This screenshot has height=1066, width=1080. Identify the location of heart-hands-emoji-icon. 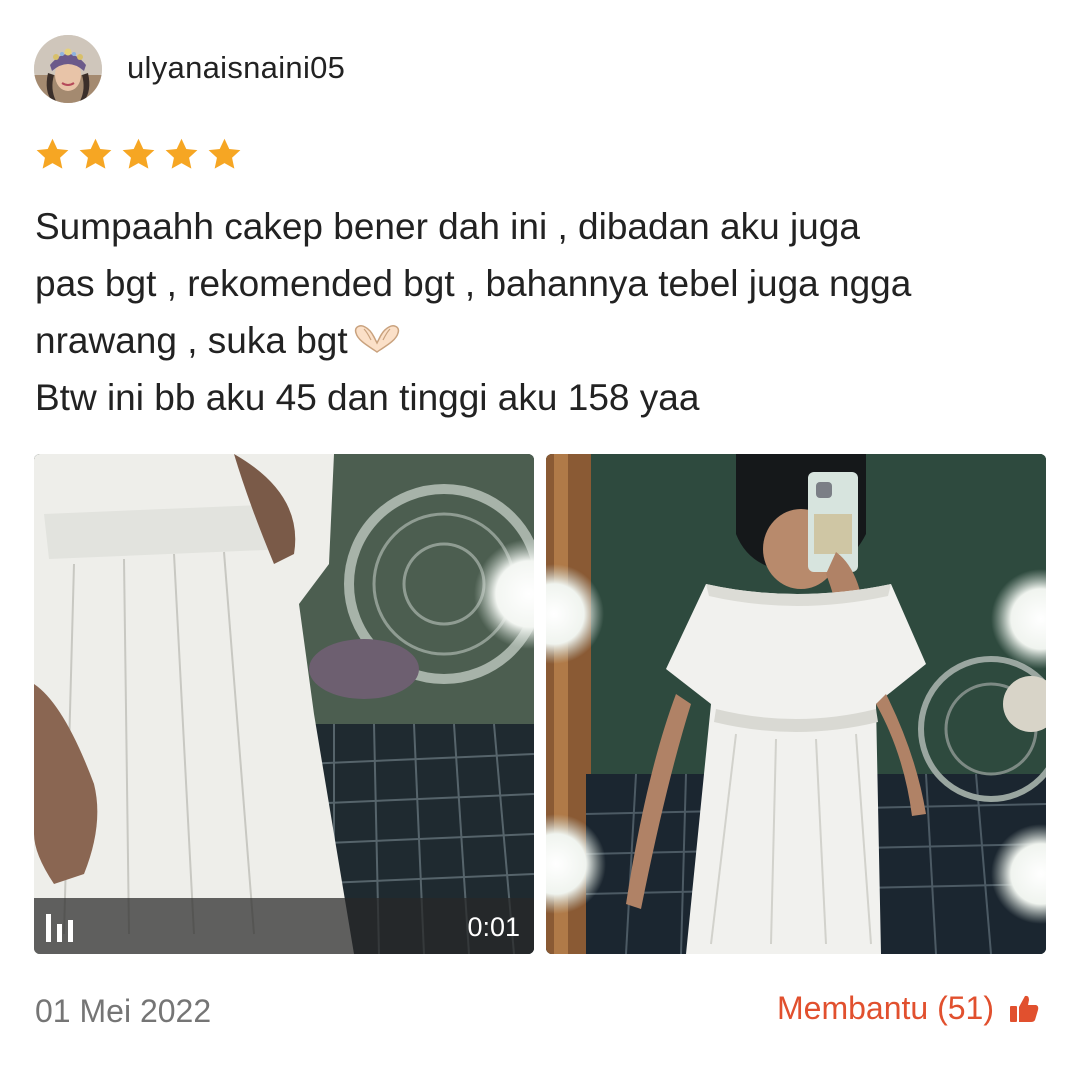
(376, 339).